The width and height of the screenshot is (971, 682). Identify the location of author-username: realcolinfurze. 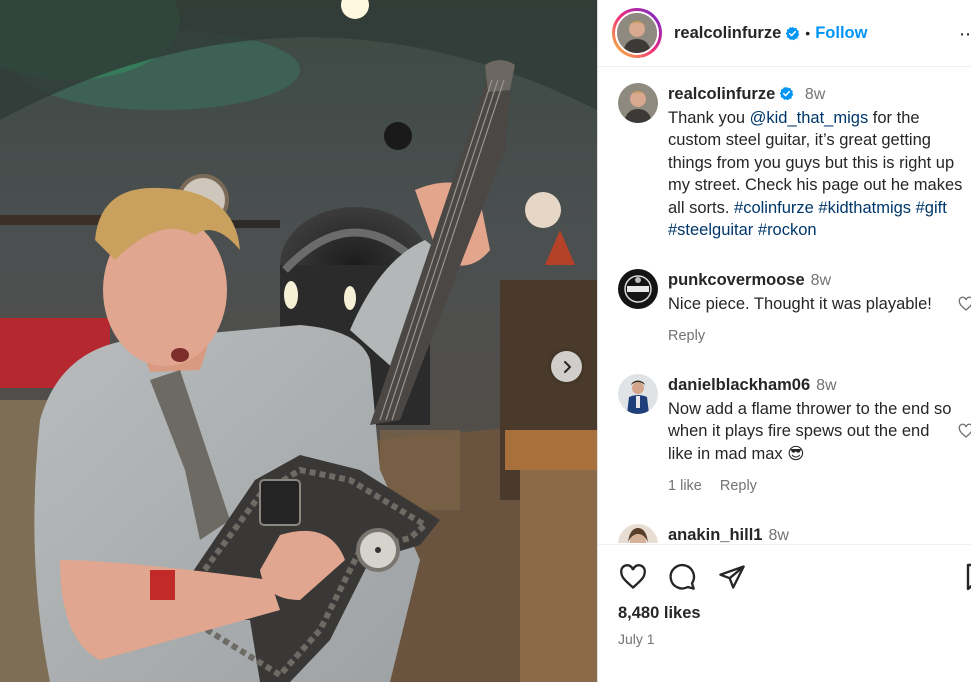
(727, 33).